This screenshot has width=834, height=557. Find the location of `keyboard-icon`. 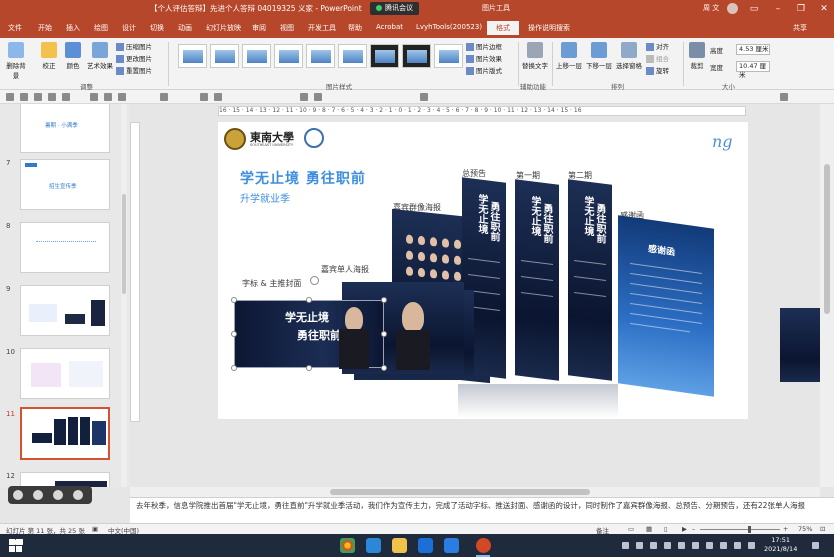

keyboard-icon is located at coordinates (695, 545).